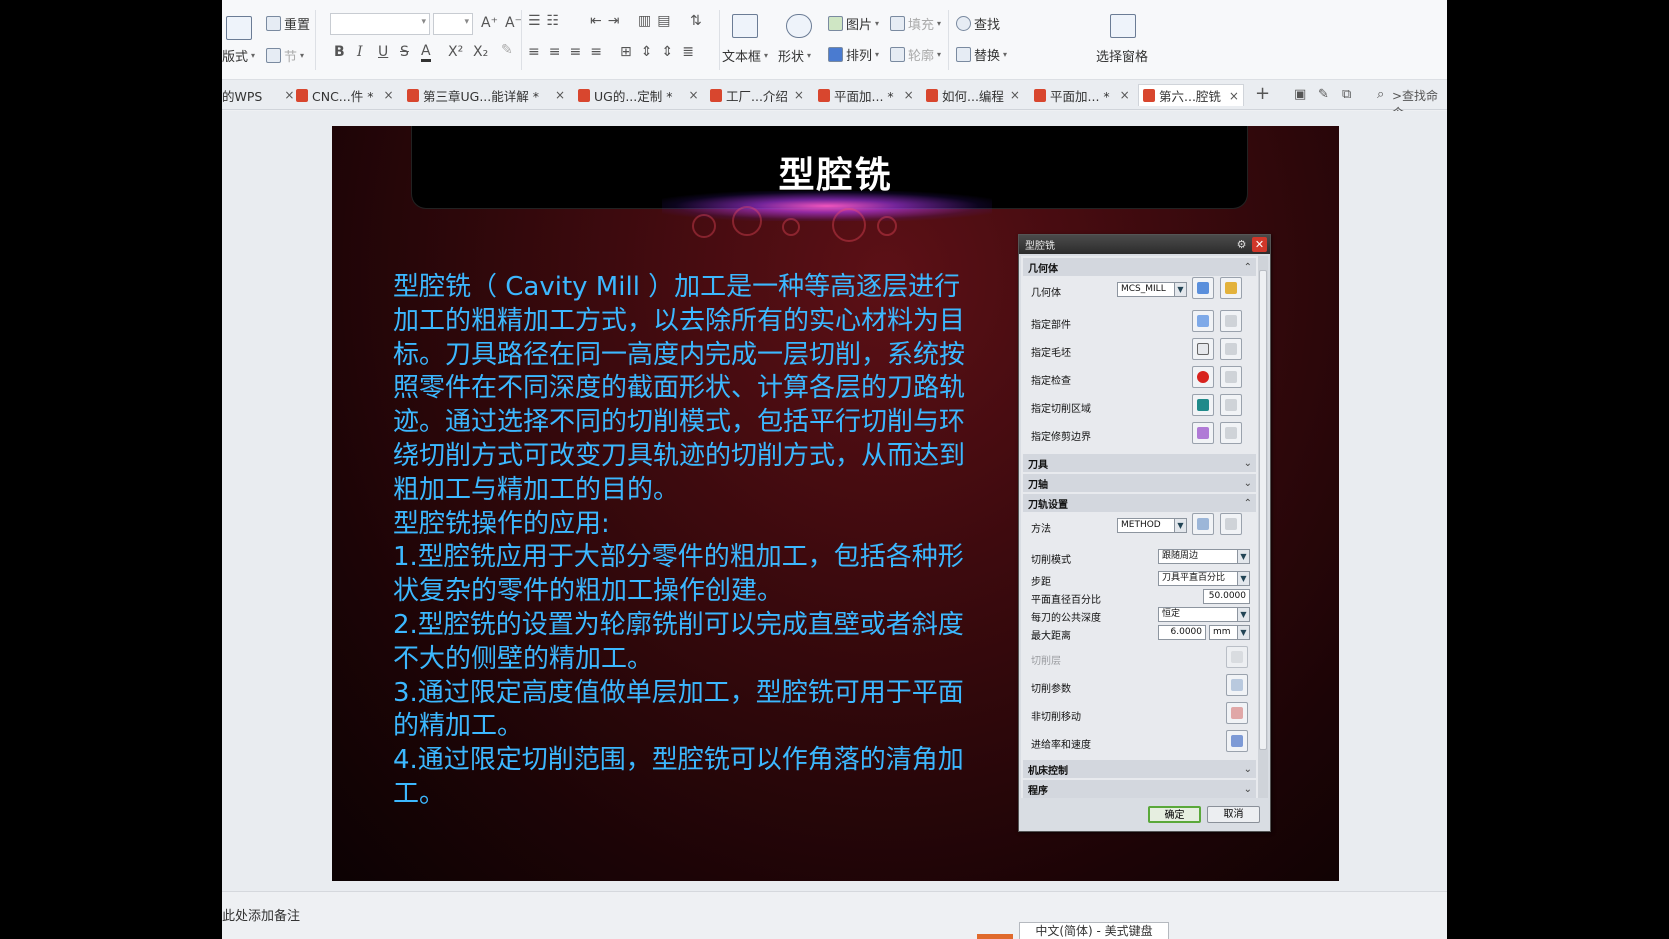 The width and height of the screenshot is (1669, 939). I want to click on chevron-up-icon: ⌃, so click(1247, 267).